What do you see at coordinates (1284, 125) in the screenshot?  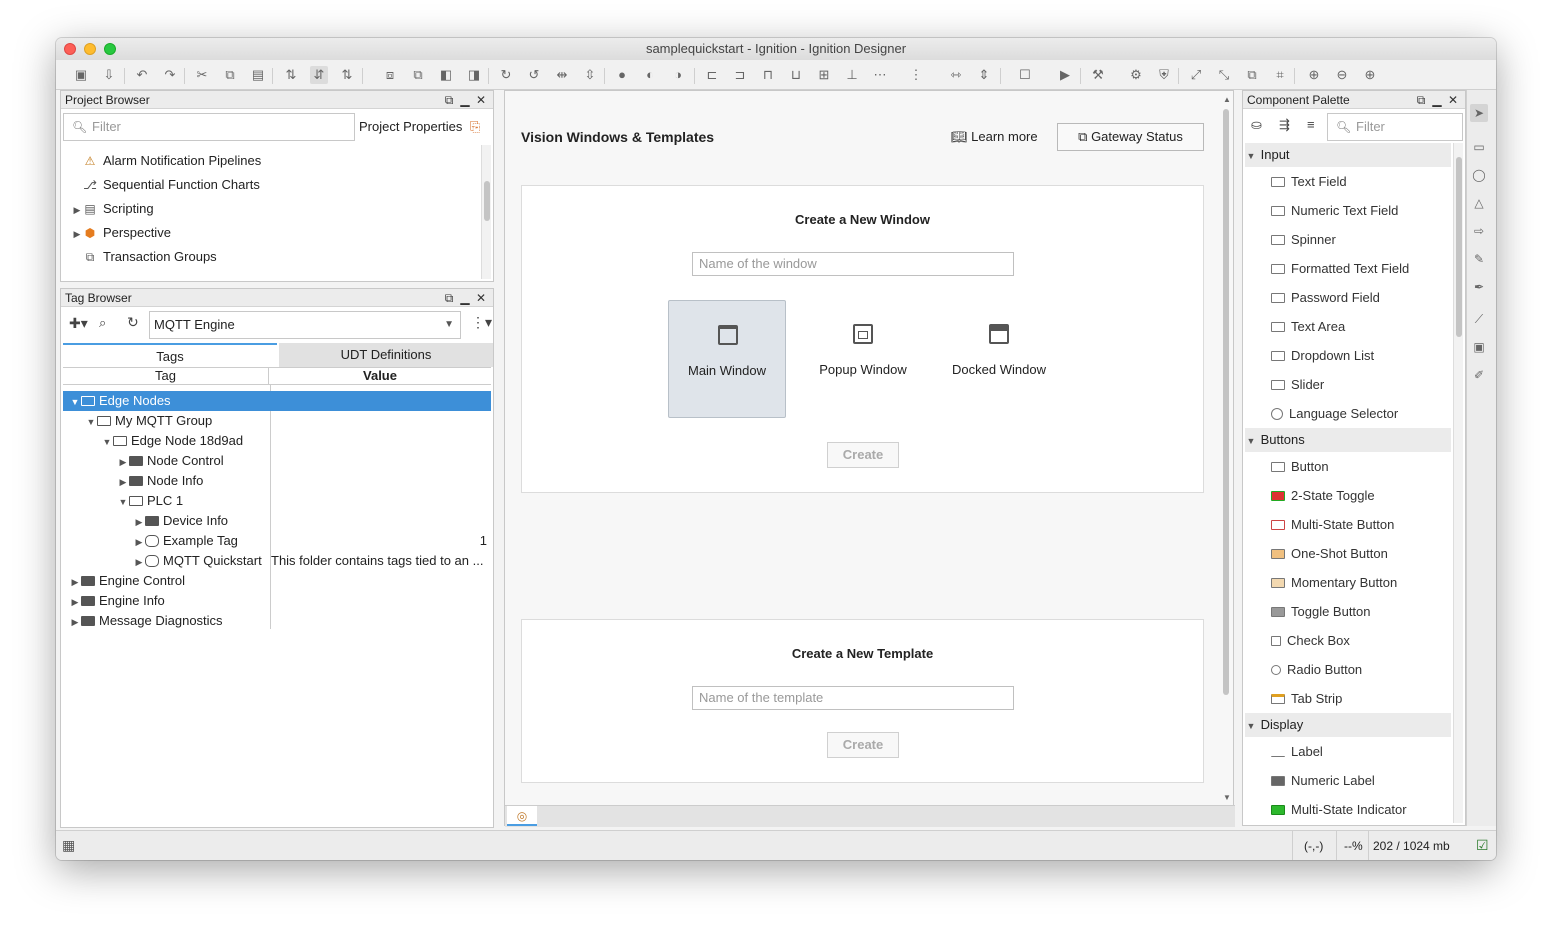 I see `expand-all-icon: ⇶` at bounding box center [1284, 125].